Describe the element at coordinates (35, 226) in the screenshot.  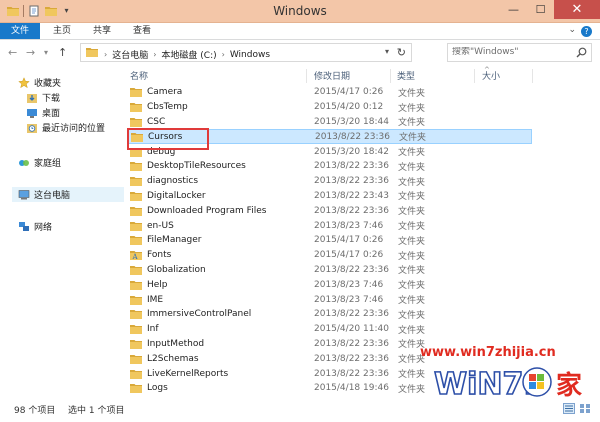
I see `nav-network: 网络` at that location.